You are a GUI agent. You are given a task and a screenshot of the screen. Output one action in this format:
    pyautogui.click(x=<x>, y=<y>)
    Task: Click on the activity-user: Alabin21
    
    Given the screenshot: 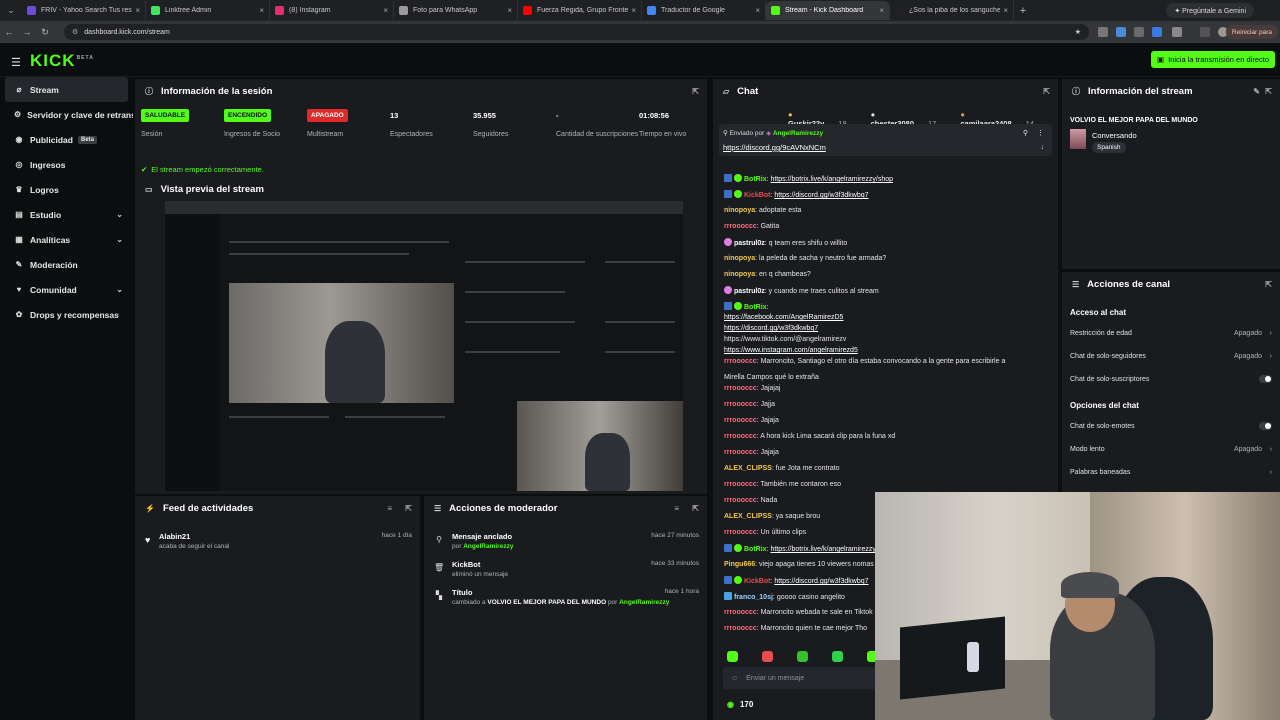 What is the action you would take?
    pyautogui.click(x=174, y=536)
    